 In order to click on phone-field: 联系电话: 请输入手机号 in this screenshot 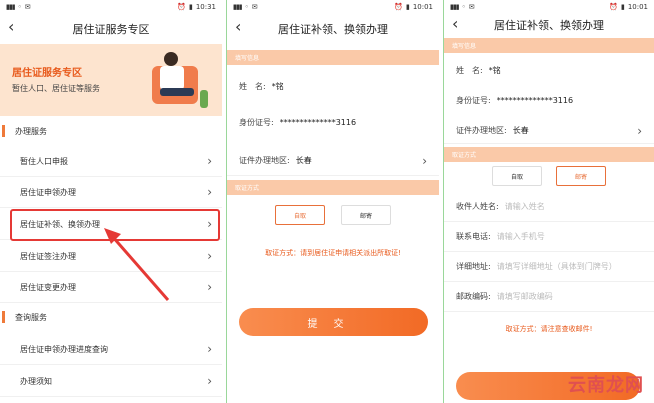, I will do `click(549, 237)`.